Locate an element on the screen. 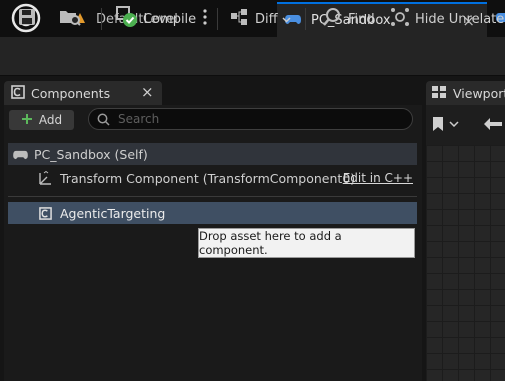  close-icon: × is located at coordinates (147, 92).